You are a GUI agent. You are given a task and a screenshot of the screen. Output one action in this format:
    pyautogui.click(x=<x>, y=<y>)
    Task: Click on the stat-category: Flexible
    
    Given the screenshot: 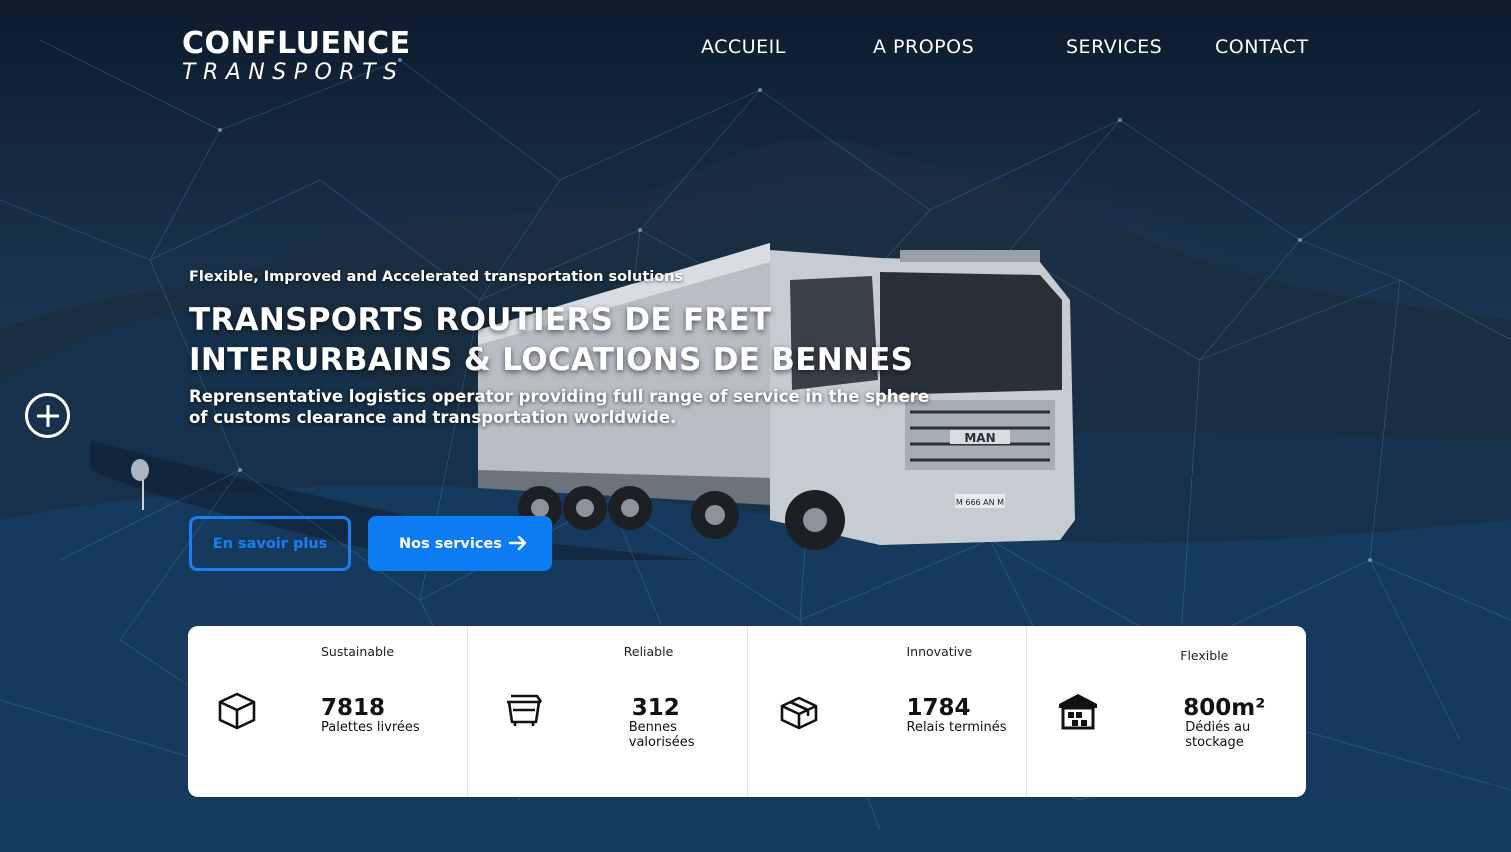 What is the action you would take?
    pyautogui.click(x=1204, y=655)
    